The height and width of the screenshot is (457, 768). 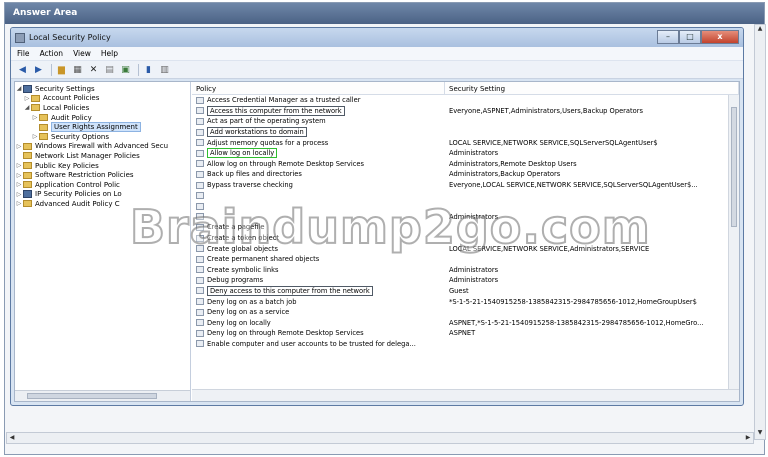 I want to click on policy-cell: Deny log on as a service, so click(x=318, y=312).